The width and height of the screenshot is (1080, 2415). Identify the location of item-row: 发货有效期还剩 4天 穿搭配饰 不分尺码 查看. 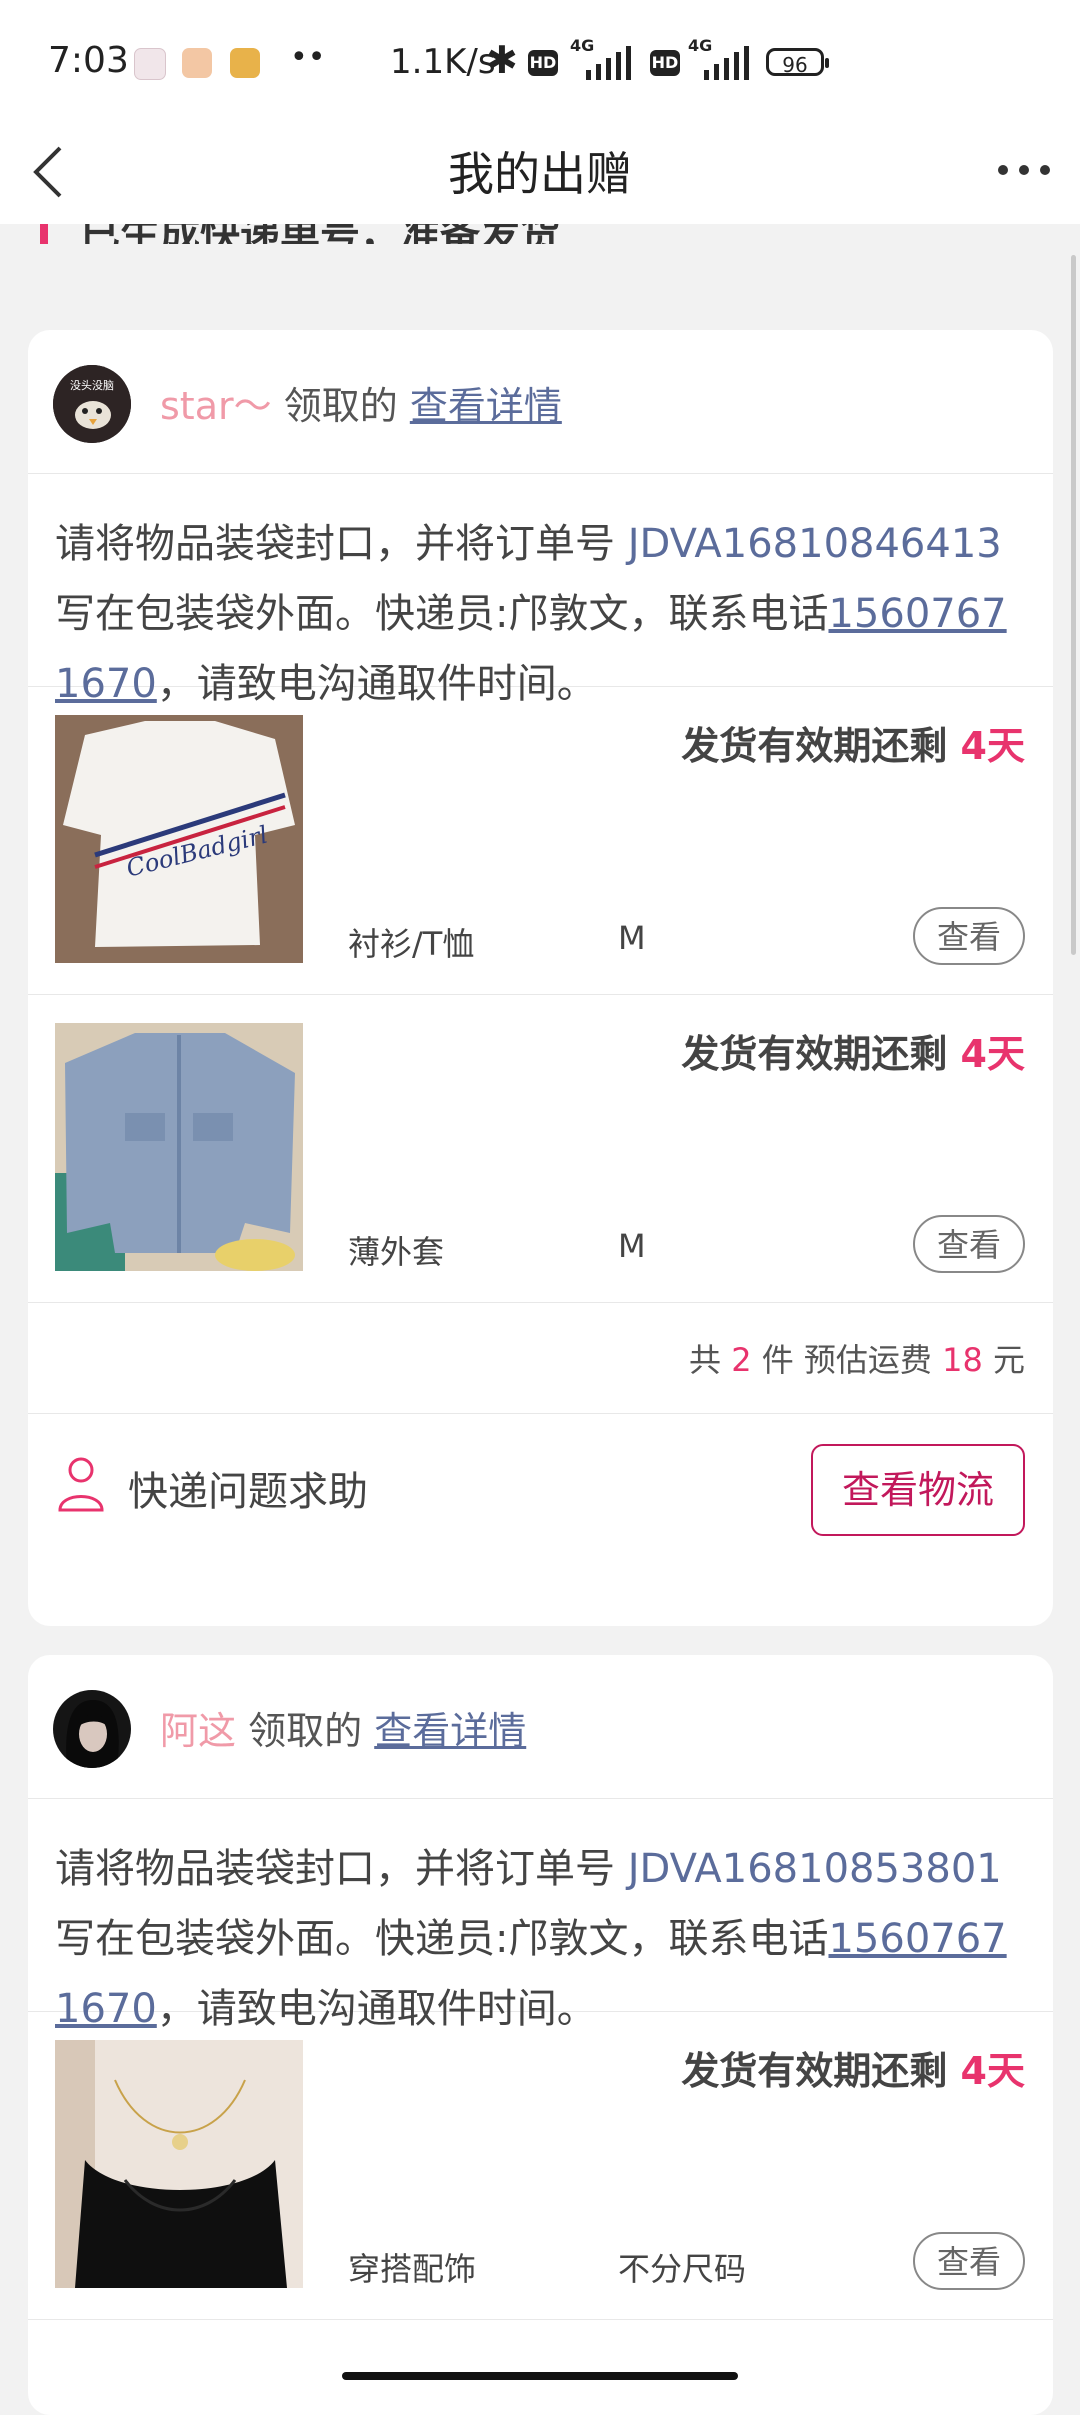
(540, 2166).